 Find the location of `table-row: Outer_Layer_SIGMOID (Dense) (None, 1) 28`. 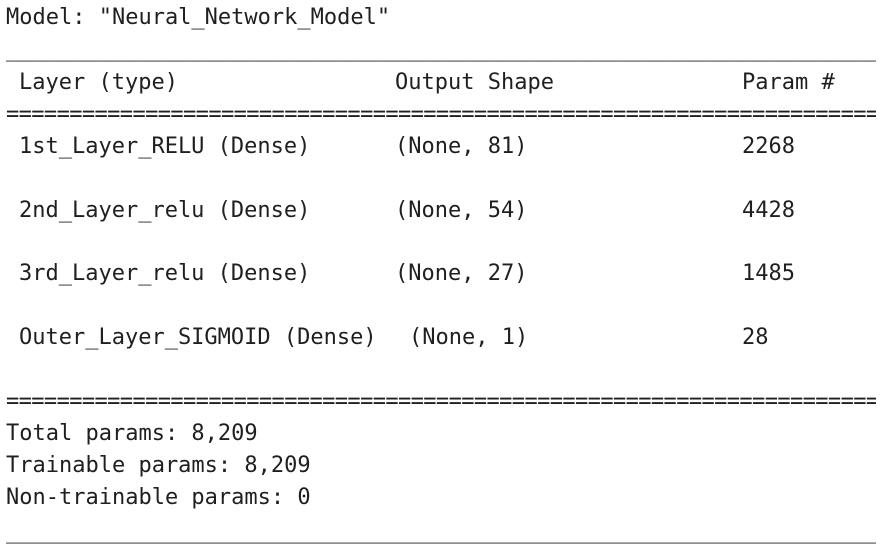

table-row: Outer_Layer_SIGMOID (Dense) (None, 1) 28 is located at coordinates (443, 338).